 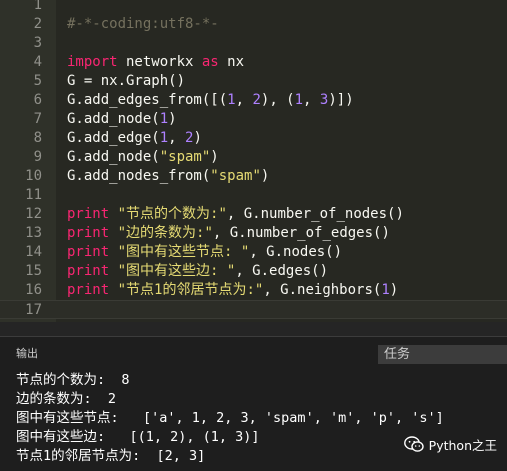 What do you see at coordinates (37, 118) in the screenshot?
I see `line-number: 7` at bounding box center [37, 118].